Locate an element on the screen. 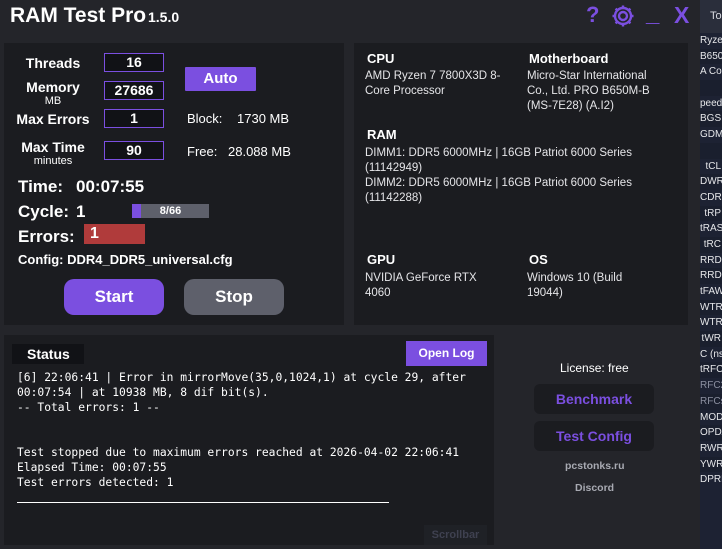 The width and height of the screenshot is (722, 549). close-button: X is located at coordinates (681, 15).